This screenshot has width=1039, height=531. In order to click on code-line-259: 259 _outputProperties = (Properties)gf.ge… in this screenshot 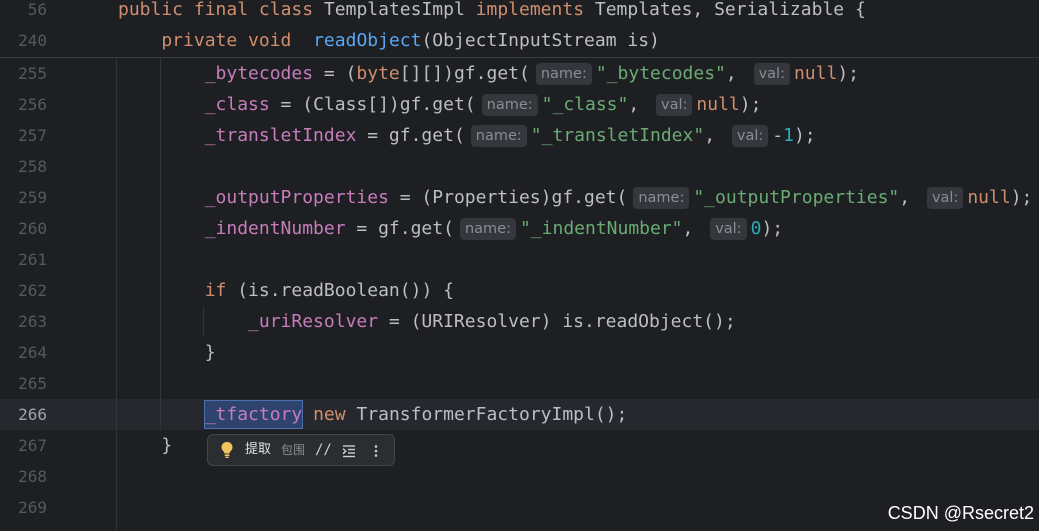, I will do `click(519, 197)`.